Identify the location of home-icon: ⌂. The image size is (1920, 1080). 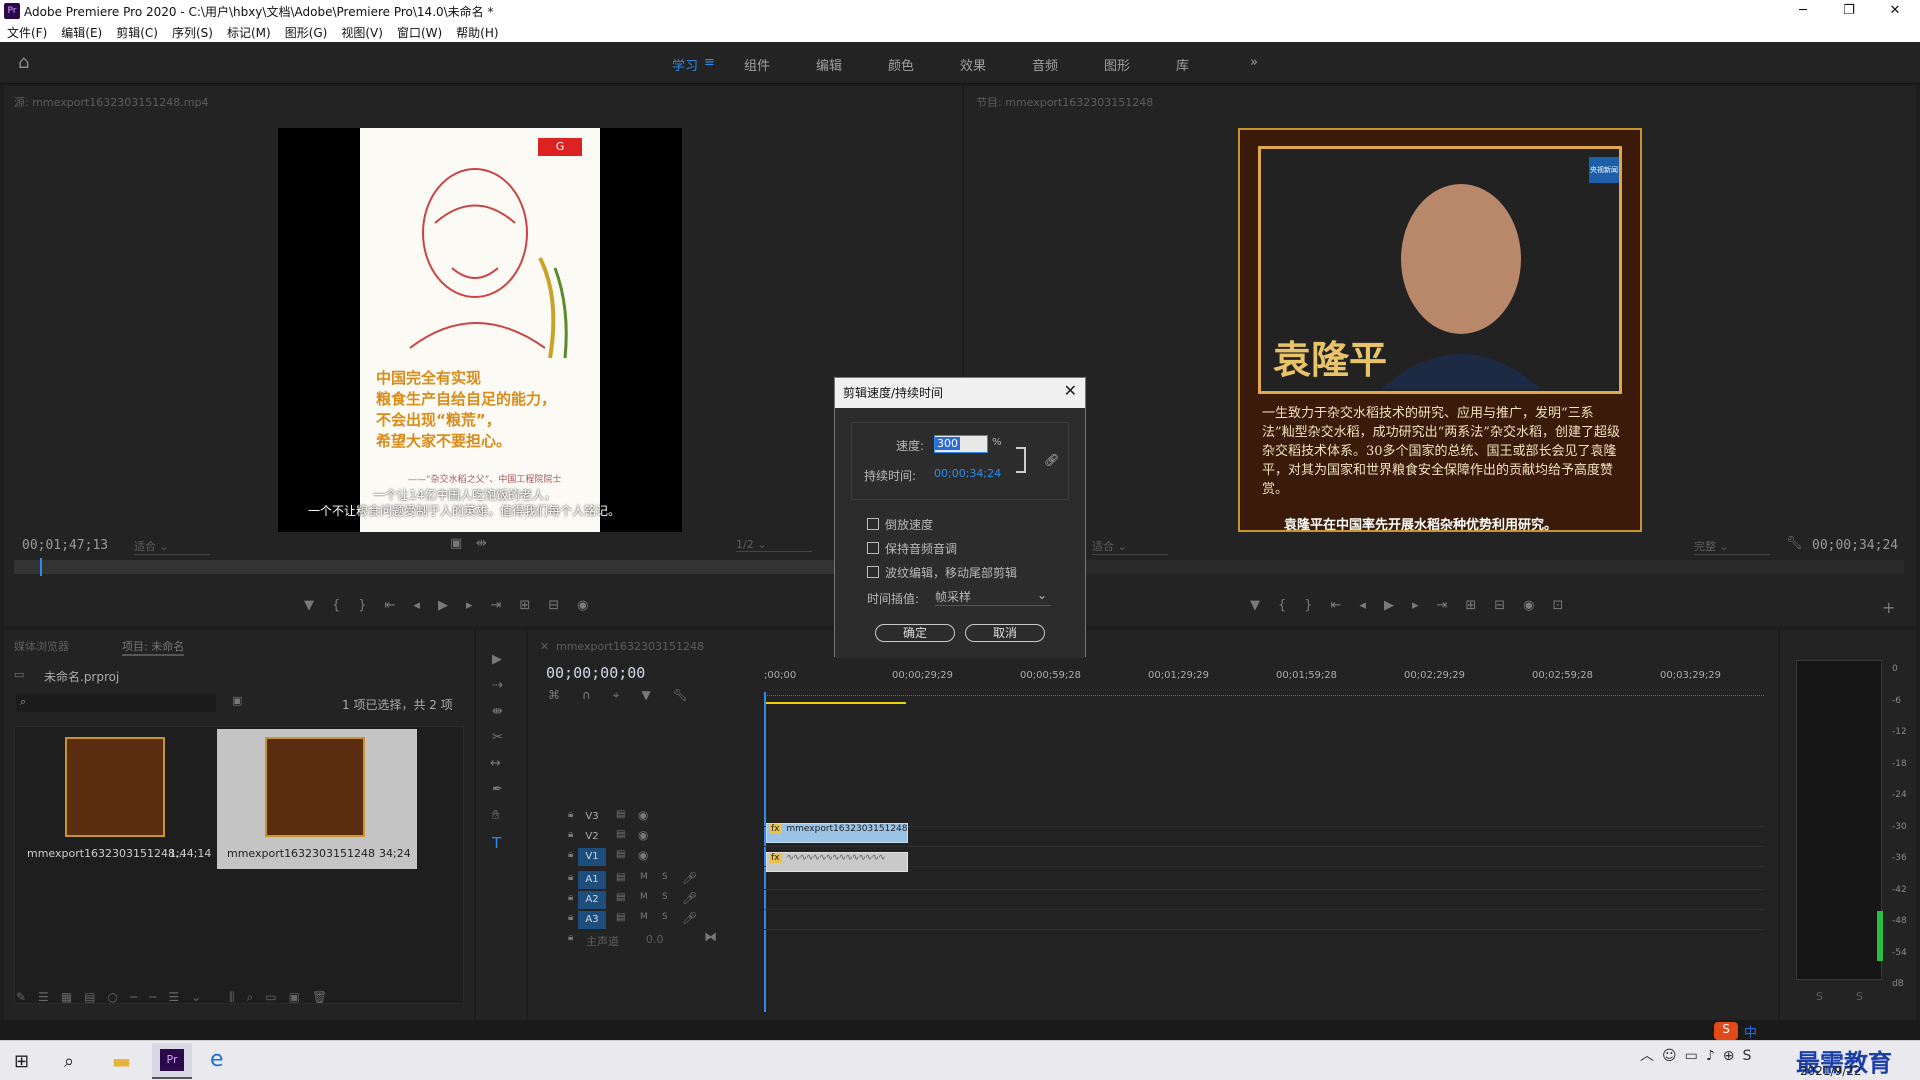
(23, 62).